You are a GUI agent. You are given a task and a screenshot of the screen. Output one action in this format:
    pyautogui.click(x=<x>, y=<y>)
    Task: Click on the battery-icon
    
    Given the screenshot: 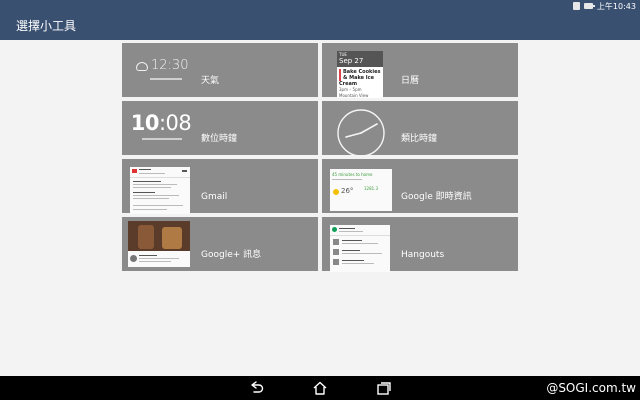 What is the action you would take?
    pyautogui.click(x=589, y=6)
    